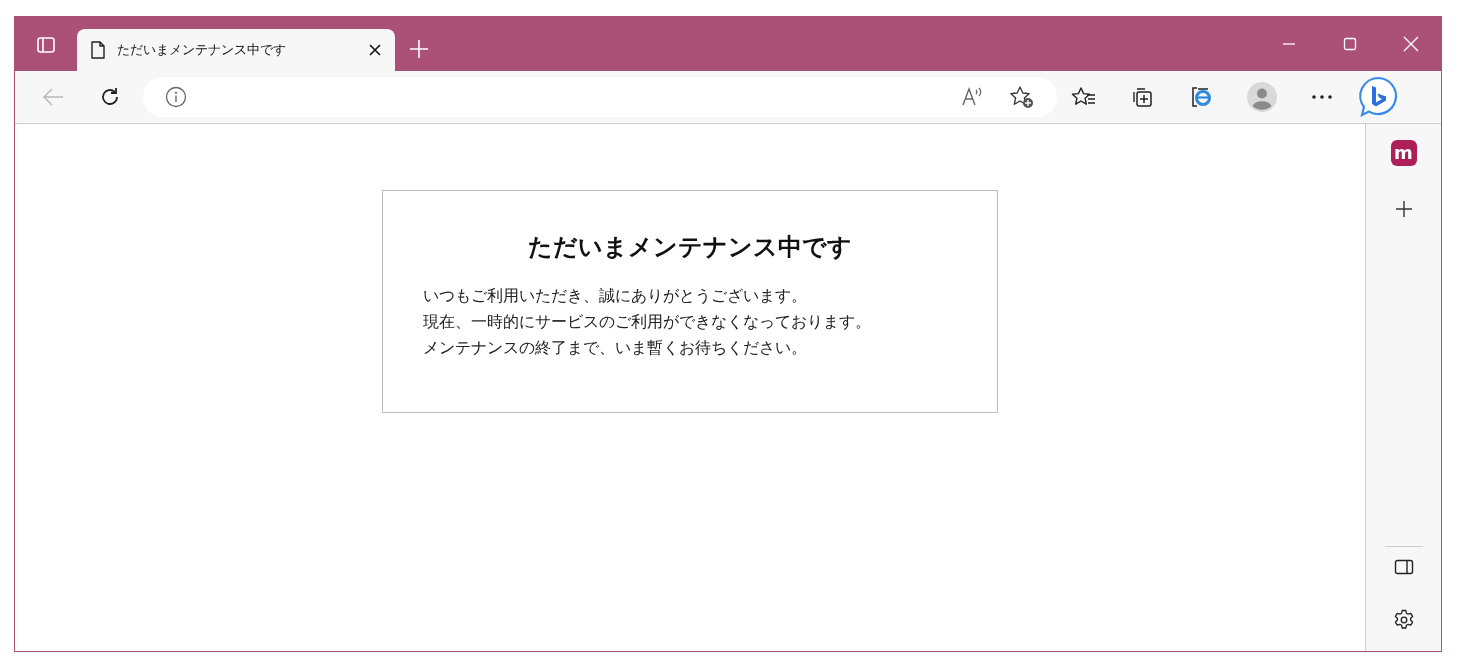 The width and height of the screenshot is (1458, 668). Describe the element at coordinates (98, 50) in the screenshot. I see `page-icon` at that location.